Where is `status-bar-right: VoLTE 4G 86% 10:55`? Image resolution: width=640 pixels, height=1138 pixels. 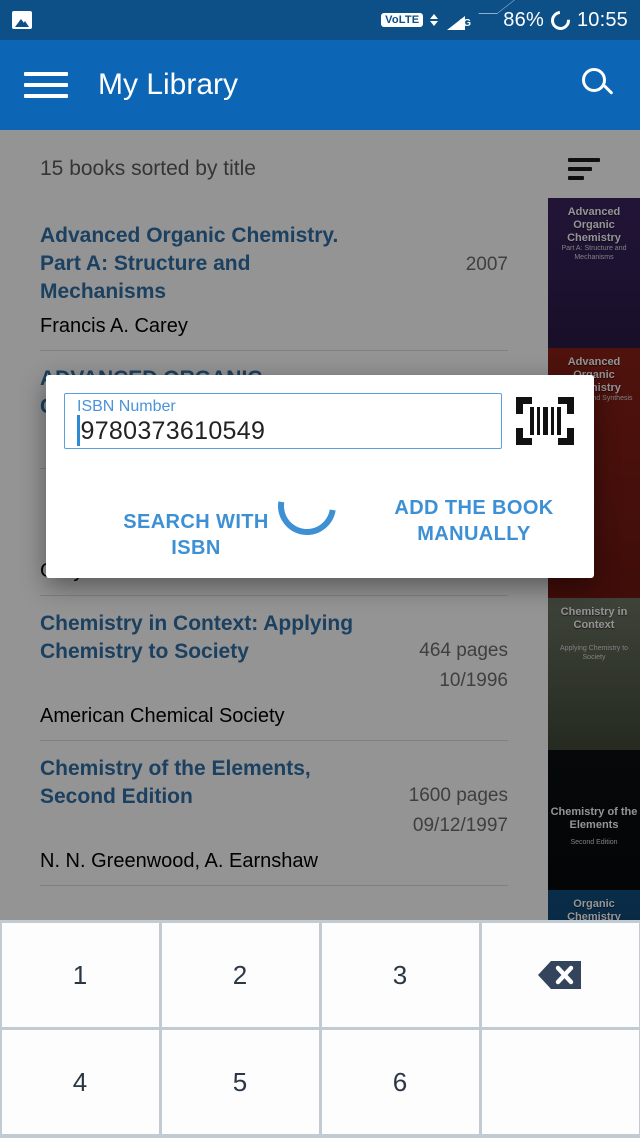
status-bar-right: VoLTE 4G 86% 10:55 is located at coordinates (504, 20).